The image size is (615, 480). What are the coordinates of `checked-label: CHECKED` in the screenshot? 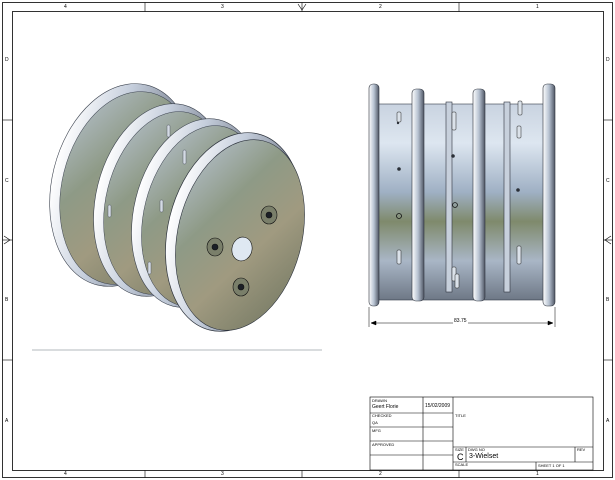 It's located at (382, 415).